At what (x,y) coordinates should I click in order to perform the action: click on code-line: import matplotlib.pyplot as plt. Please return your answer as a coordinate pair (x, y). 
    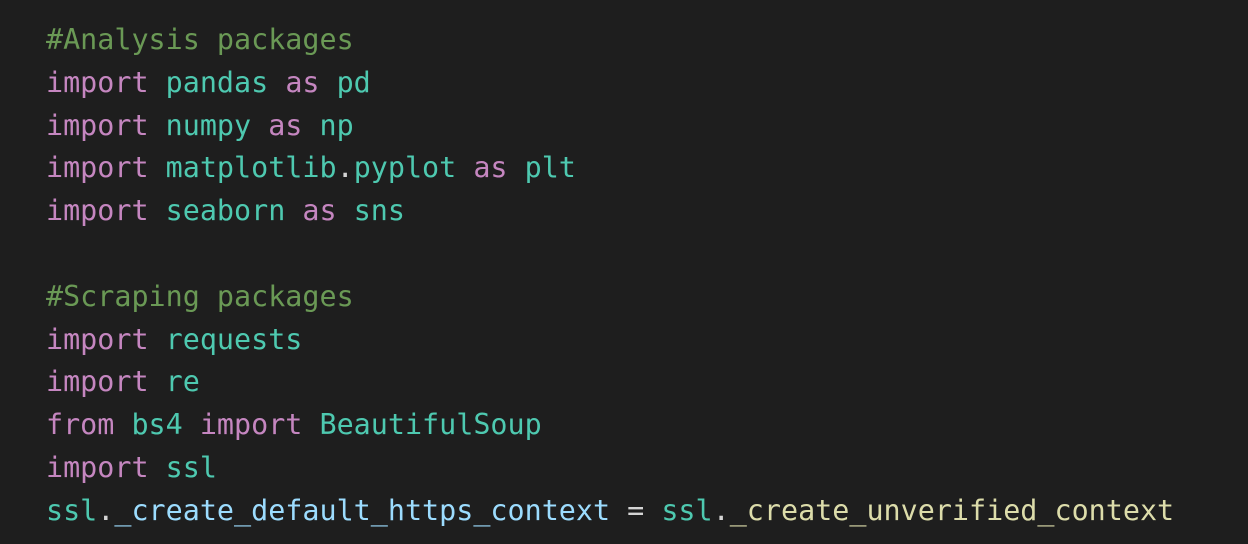
    Looking at the image, I should click on (647, 168).